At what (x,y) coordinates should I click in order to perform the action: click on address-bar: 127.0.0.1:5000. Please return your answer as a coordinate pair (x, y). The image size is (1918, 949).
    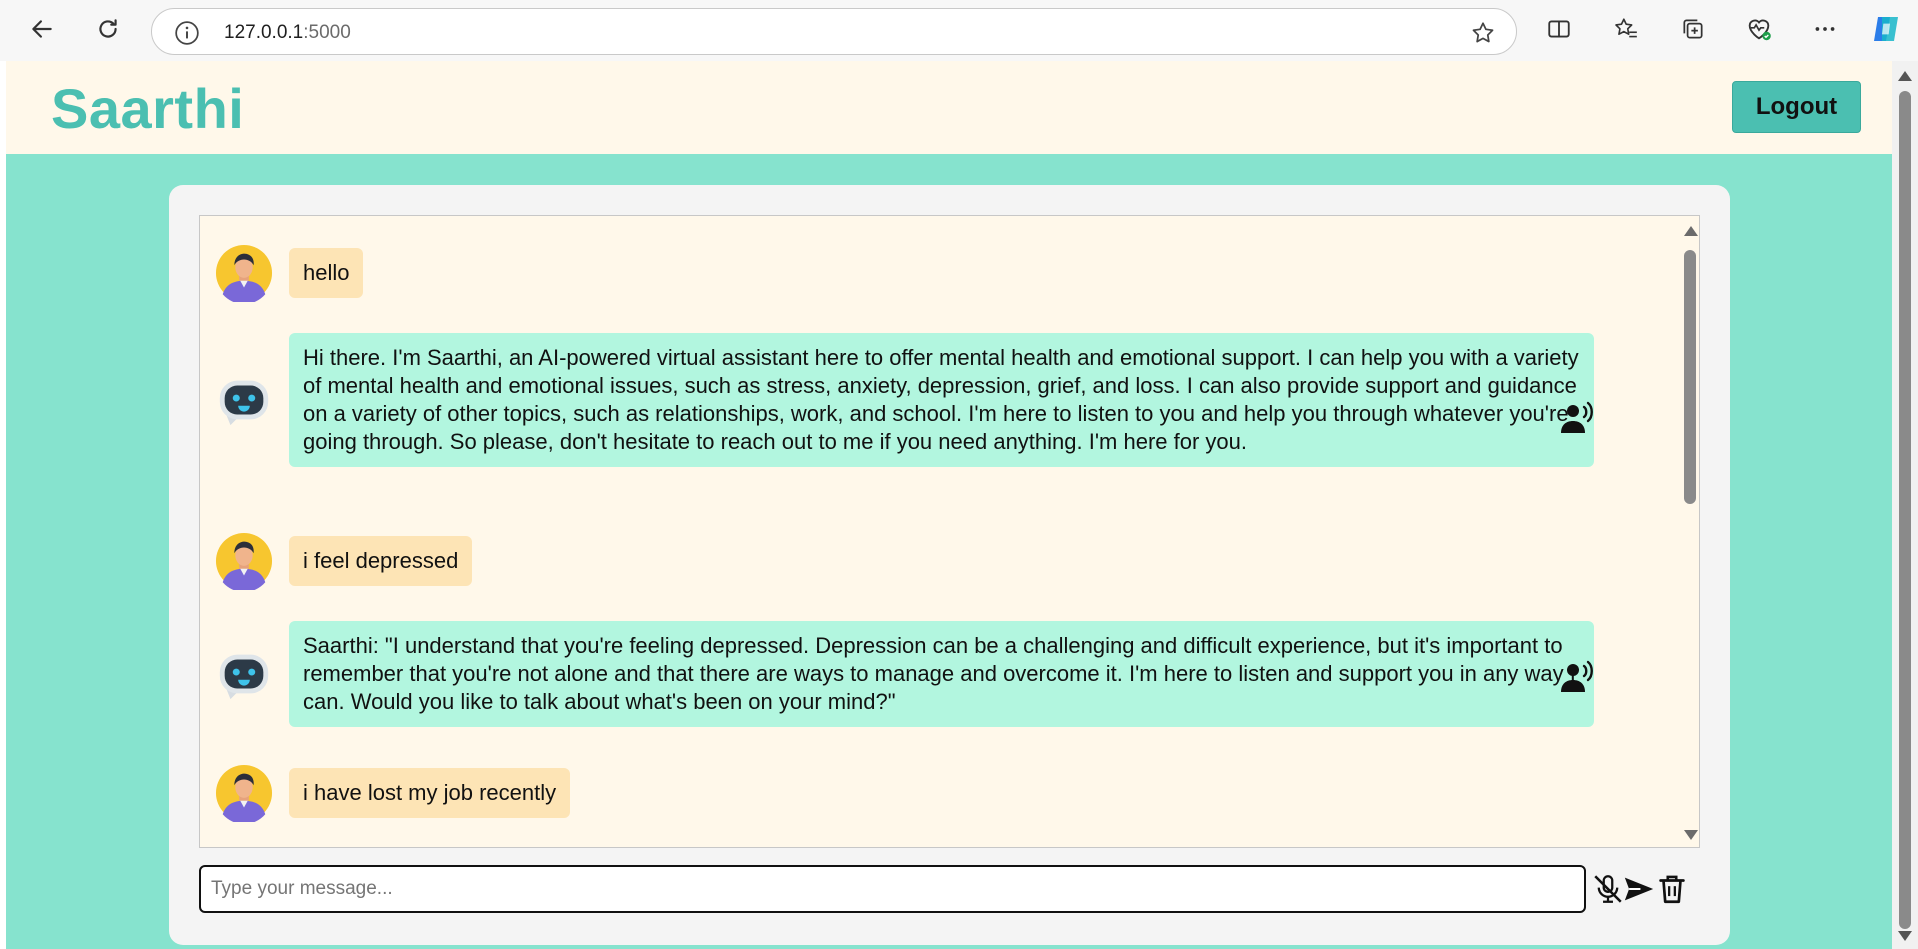
    Looking at the image, I should click on (834, 31).